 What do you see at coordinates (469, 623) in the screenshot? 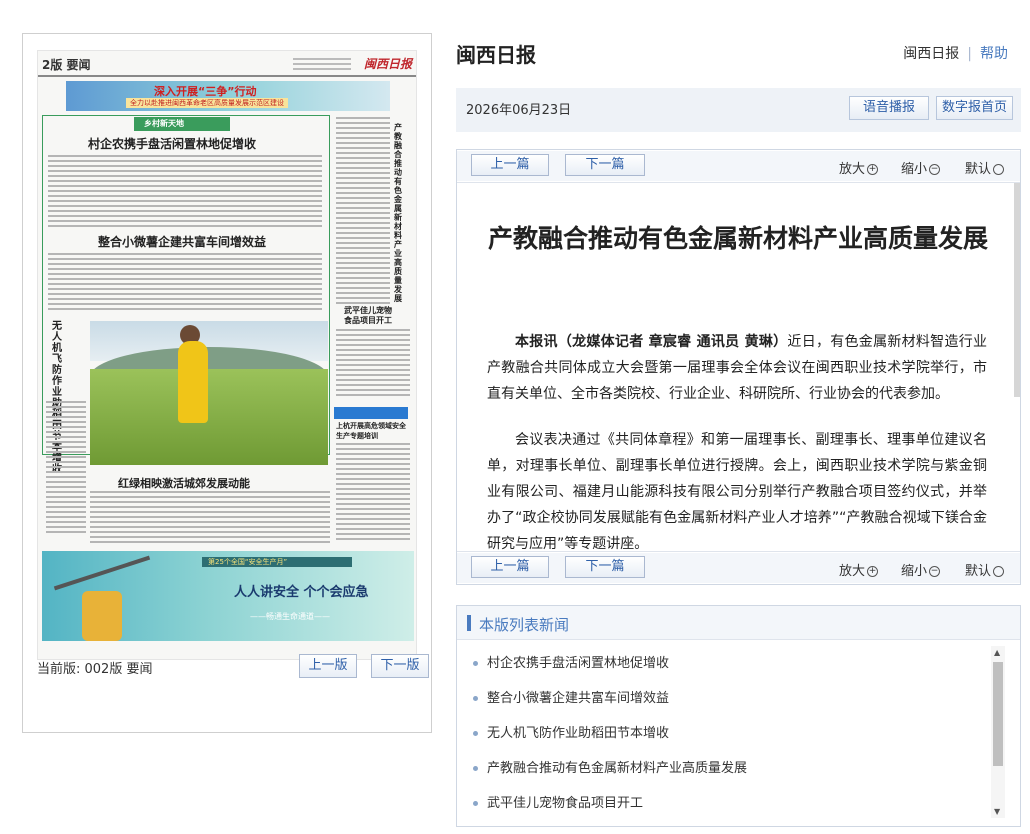
I see `header-accent-bar` at bounding box center [469, 623].